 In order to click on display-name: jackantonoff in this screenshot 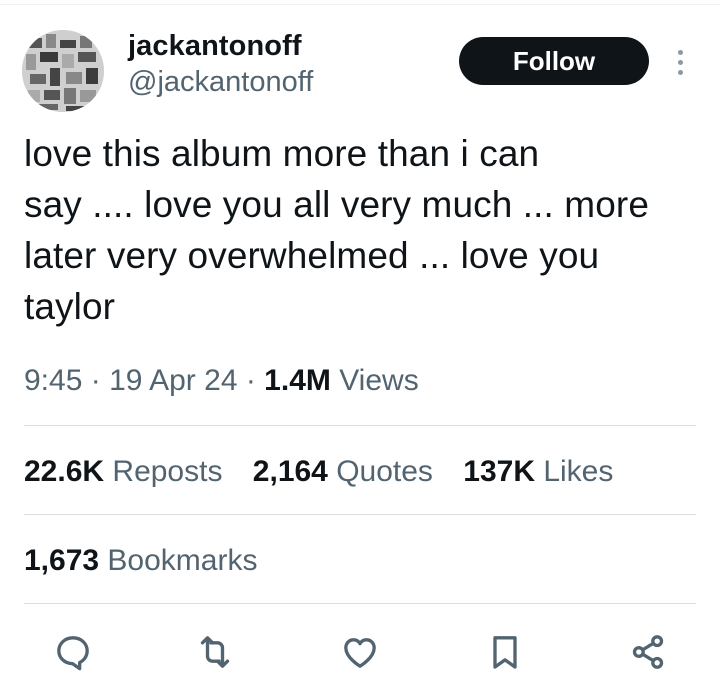, I will do `click(220, 46)`.